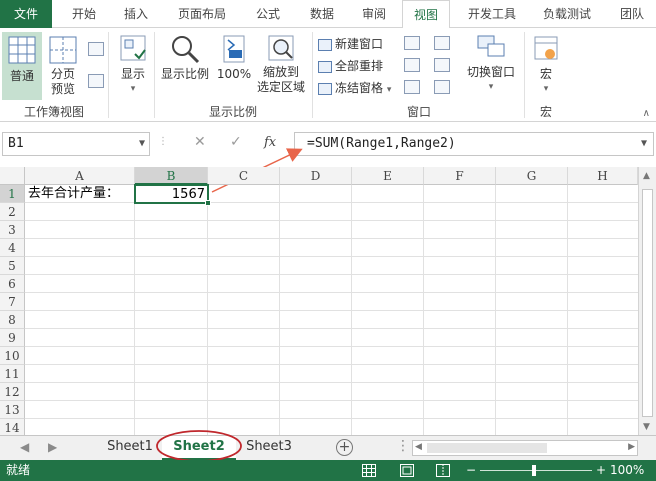  I want to click on highlight-ellipse, so click(199, 446).